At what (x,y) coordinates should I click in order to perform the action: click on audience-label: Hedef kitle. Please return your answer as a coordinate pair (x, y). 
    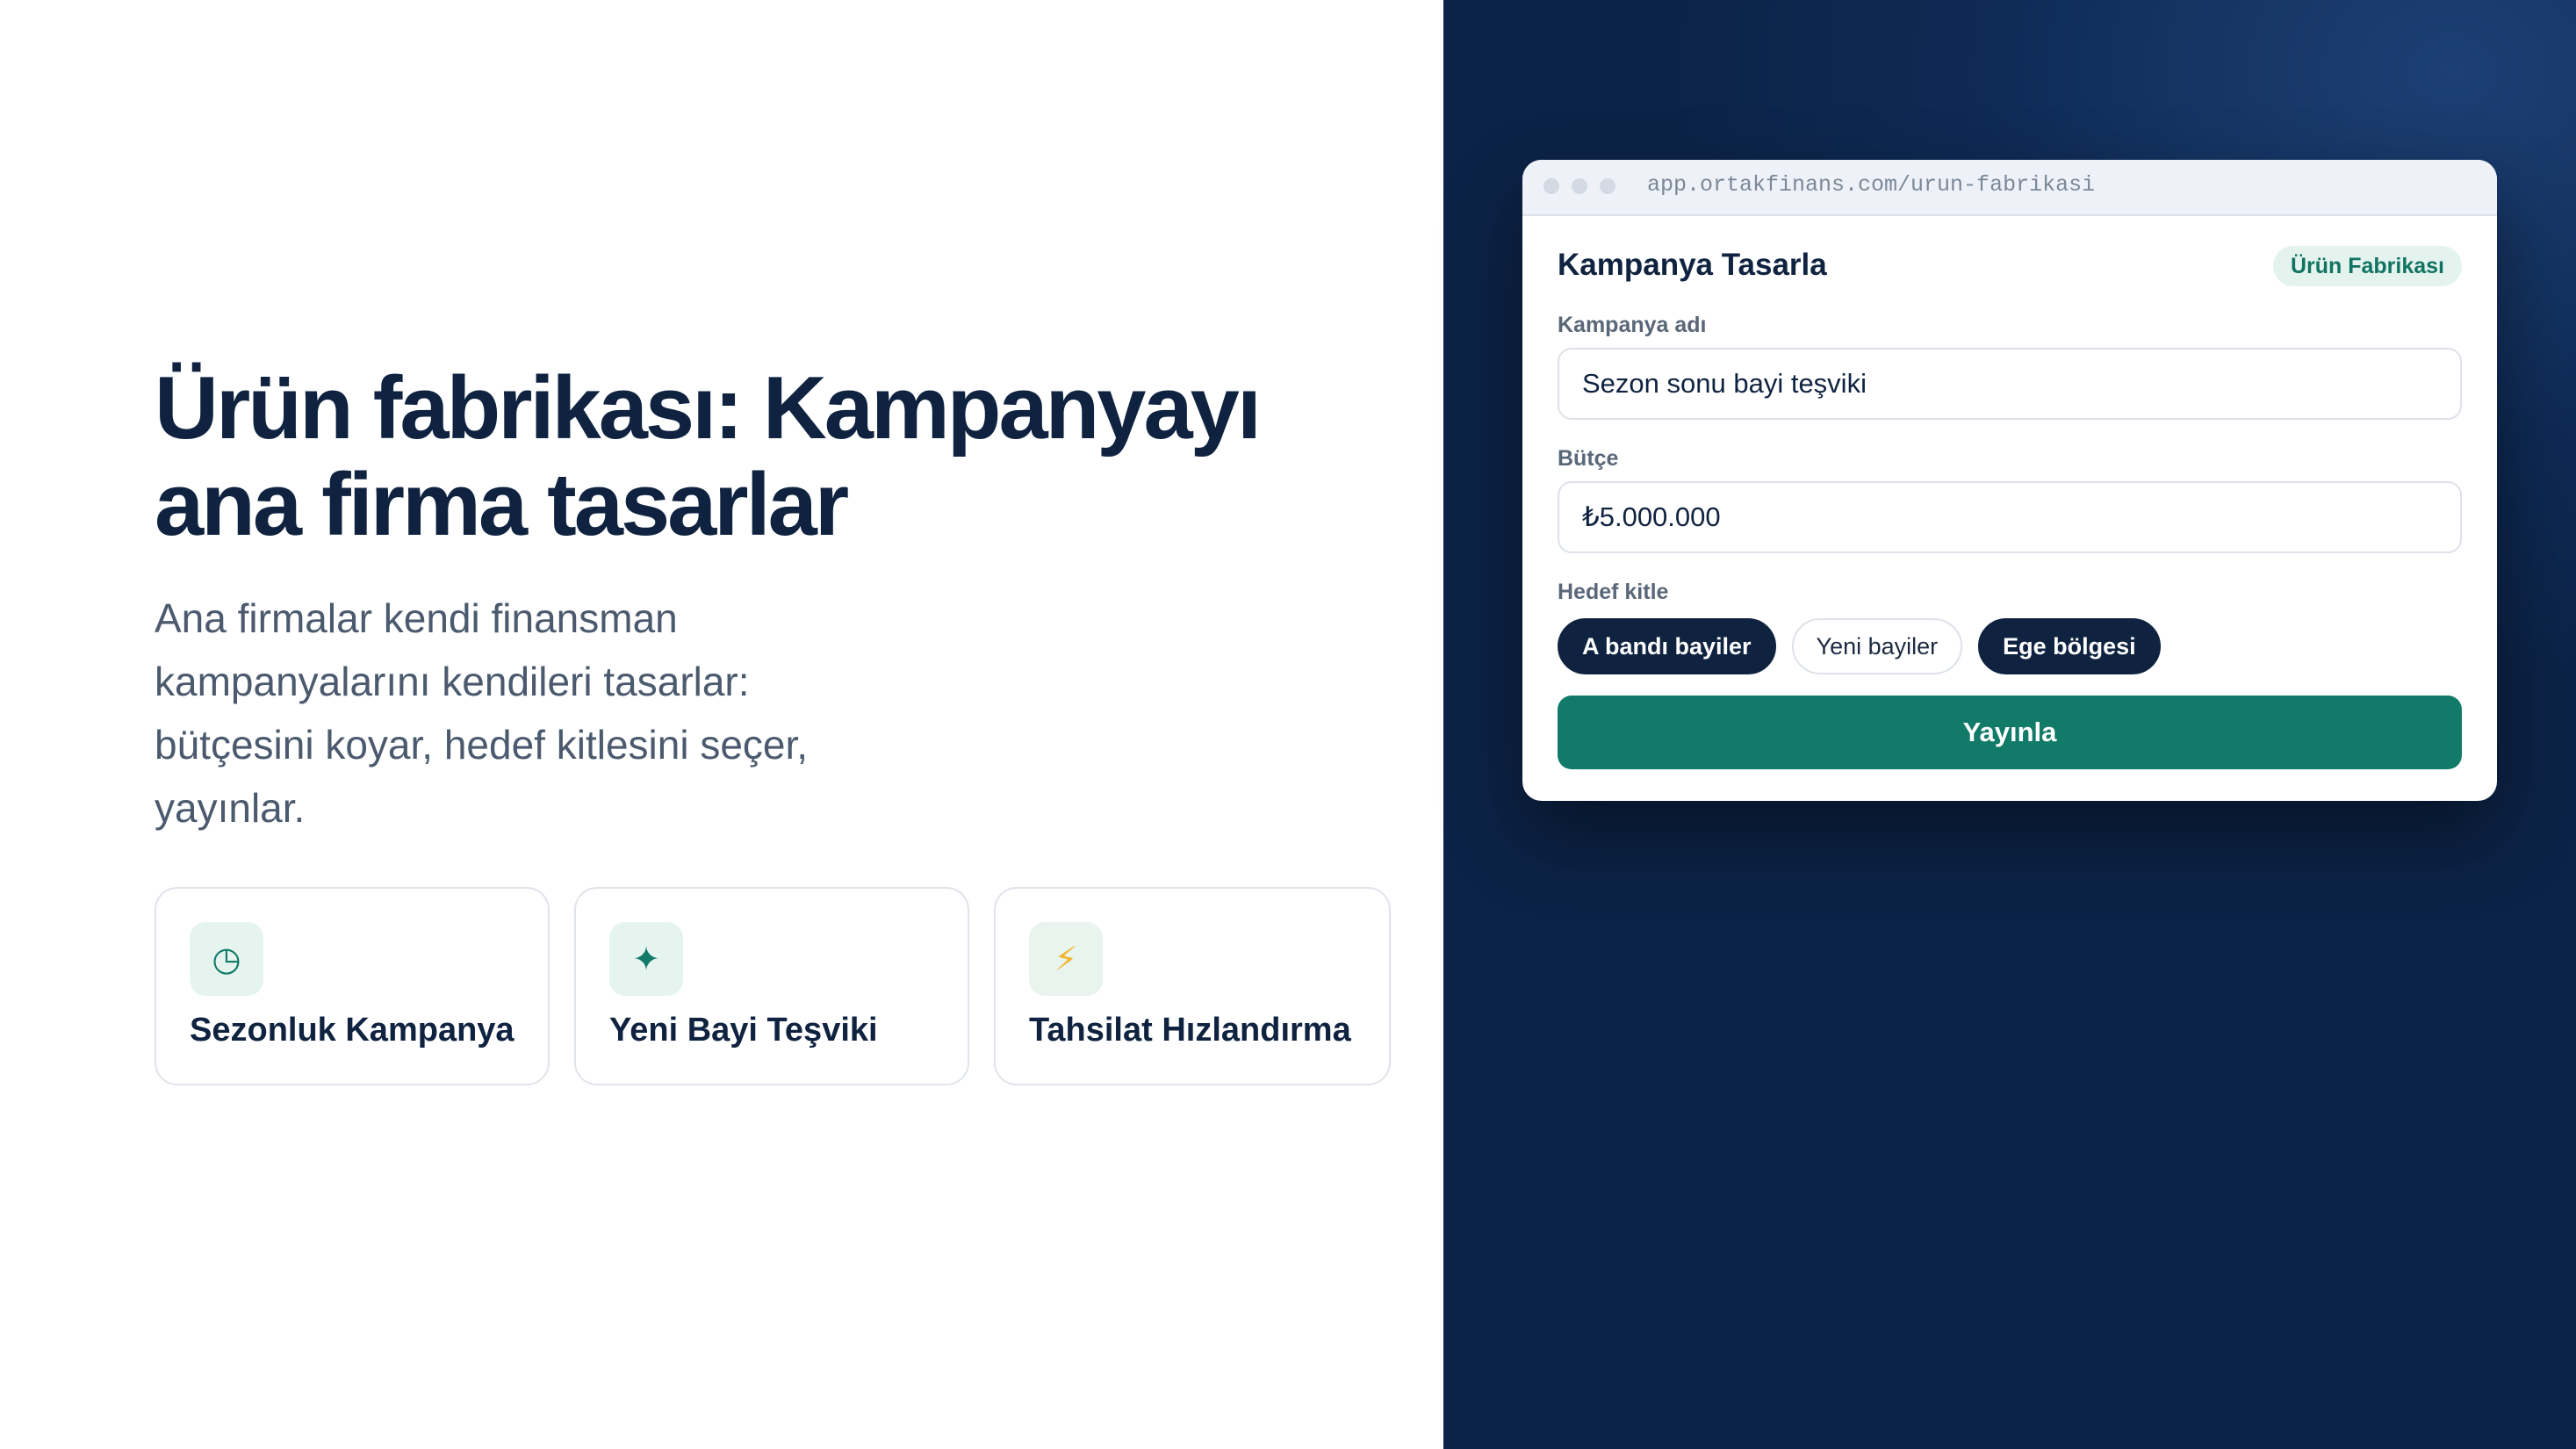
    Looking at the image, I should click on (1613, 592).